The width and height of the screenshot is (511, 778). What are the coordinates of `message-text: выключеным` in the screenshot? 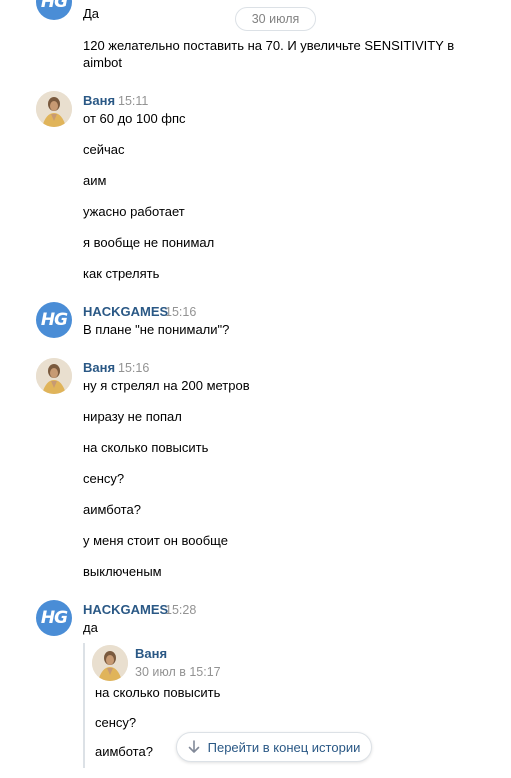 It's located at (122, 571).